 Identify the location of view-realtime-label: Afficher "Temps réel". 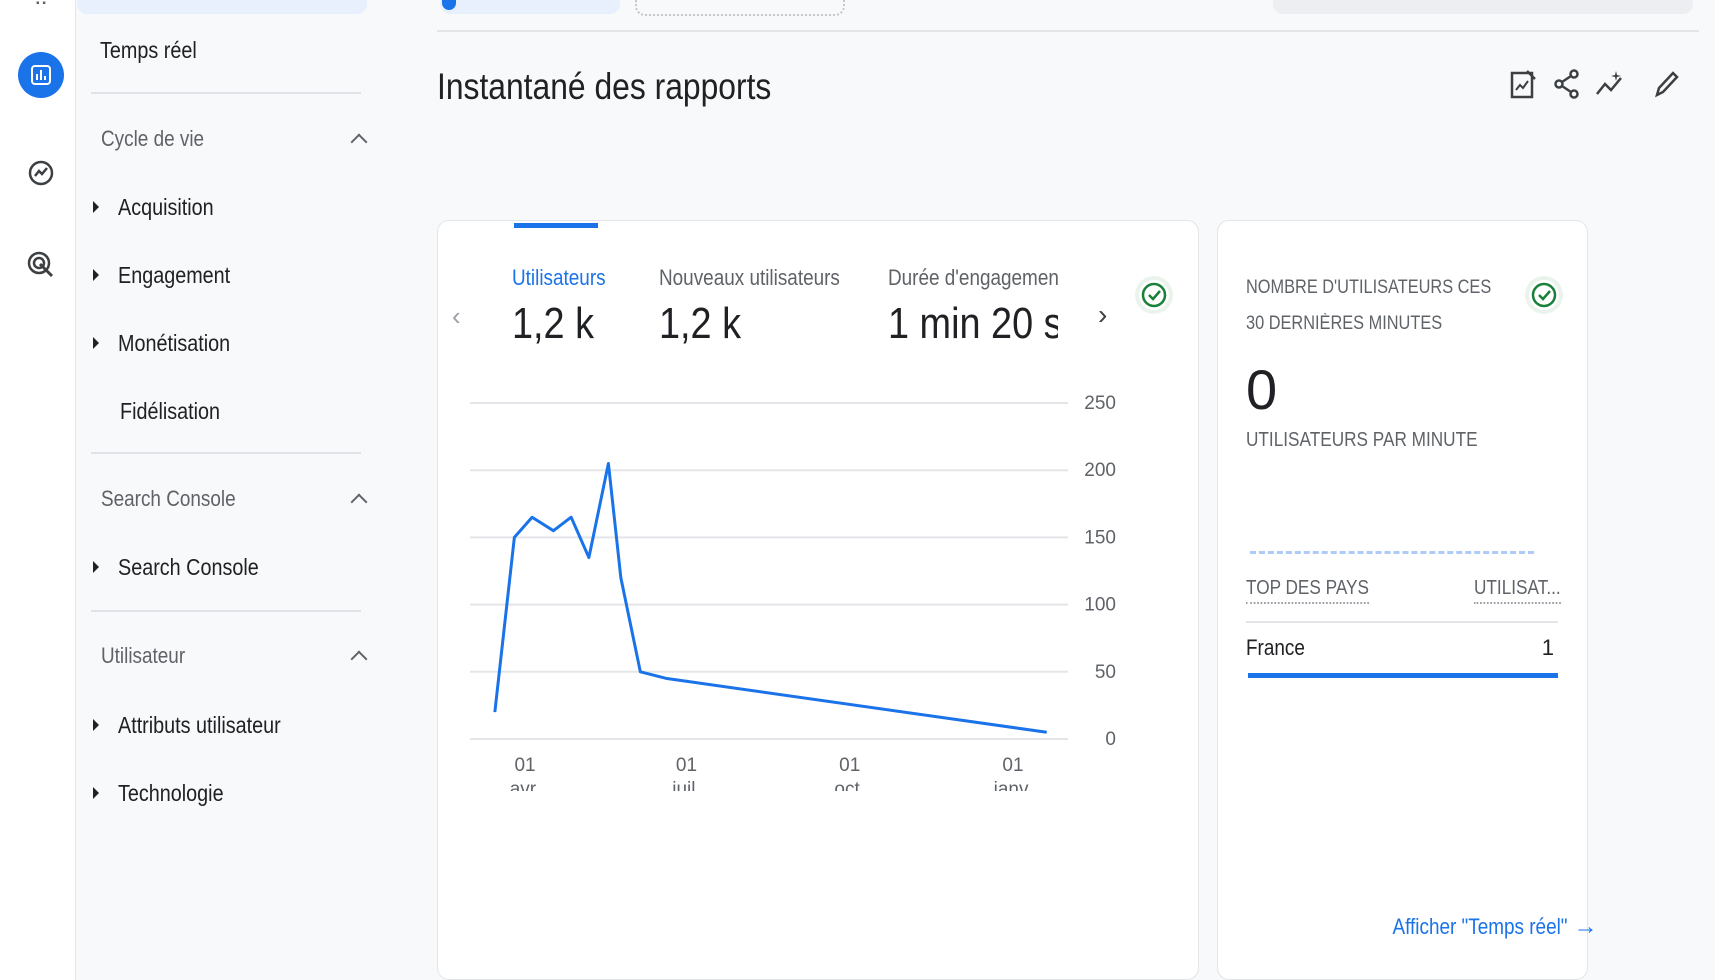
(1480, 926).